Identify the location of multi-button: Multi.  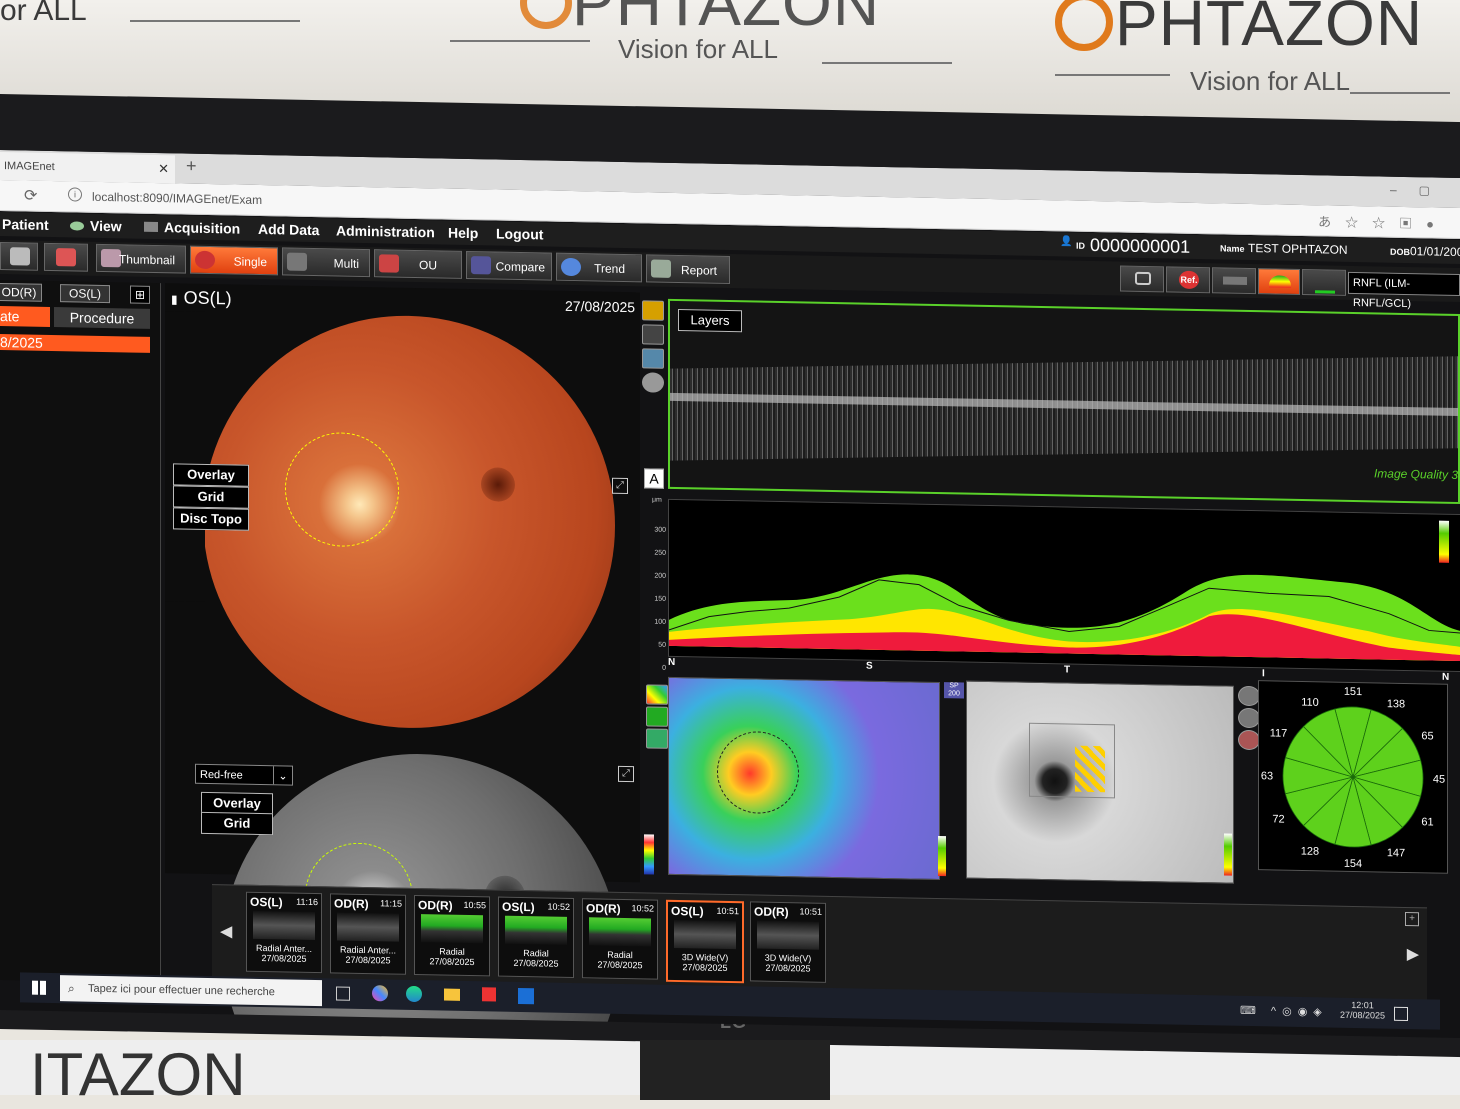
(326, 262).